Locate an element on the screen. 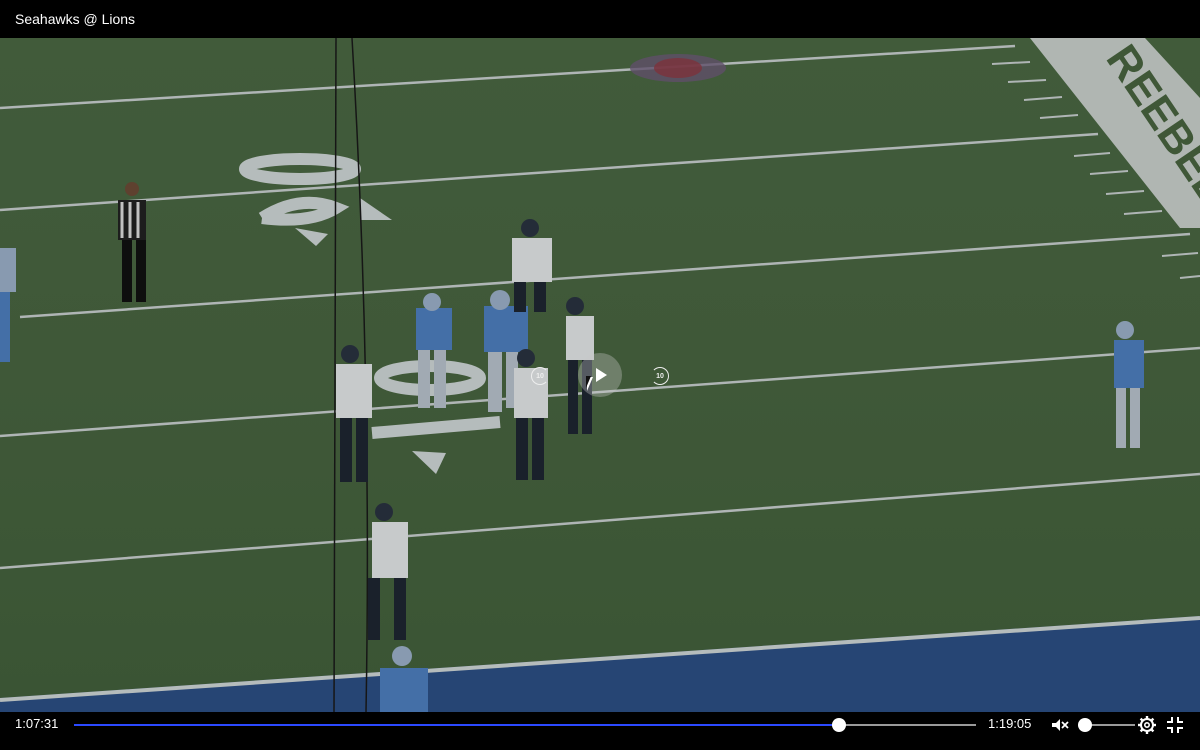 This screenshot has width=1200, height=750. duration: 1:19:05 is located at coordinates (1010, 723).